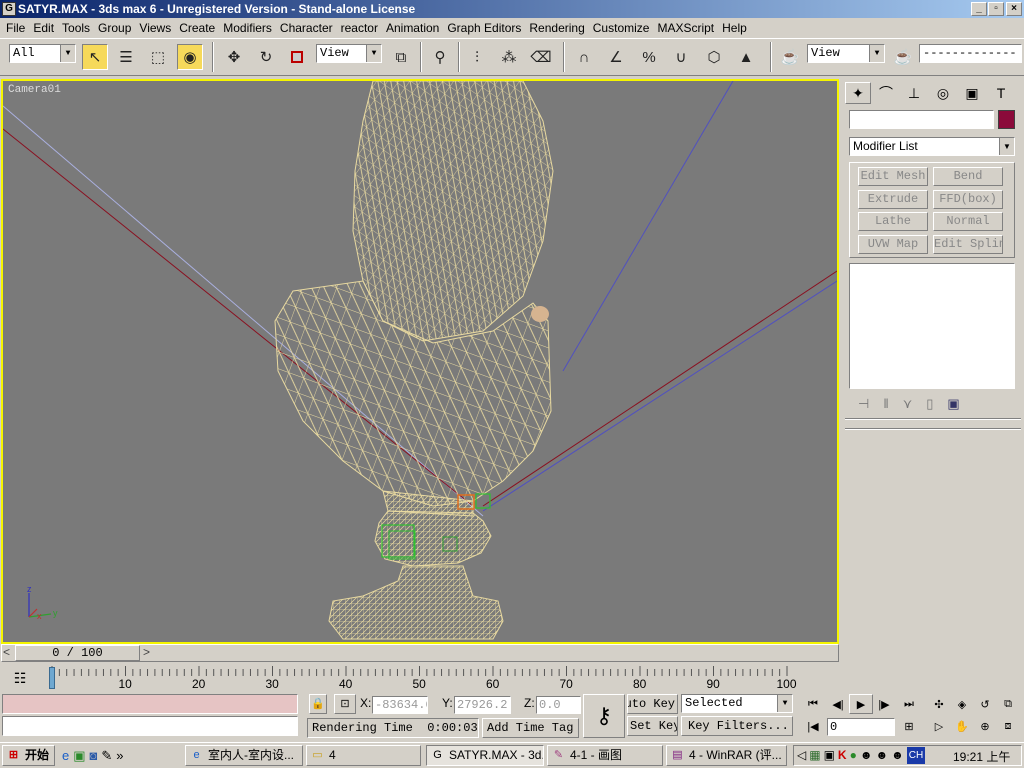 This screenshot has width=1024, height=768. What do you see at coordinates (886, 93) in the screenshot?
I see `modify-tab-icon: ⌒` at bounding box center [886, 93].